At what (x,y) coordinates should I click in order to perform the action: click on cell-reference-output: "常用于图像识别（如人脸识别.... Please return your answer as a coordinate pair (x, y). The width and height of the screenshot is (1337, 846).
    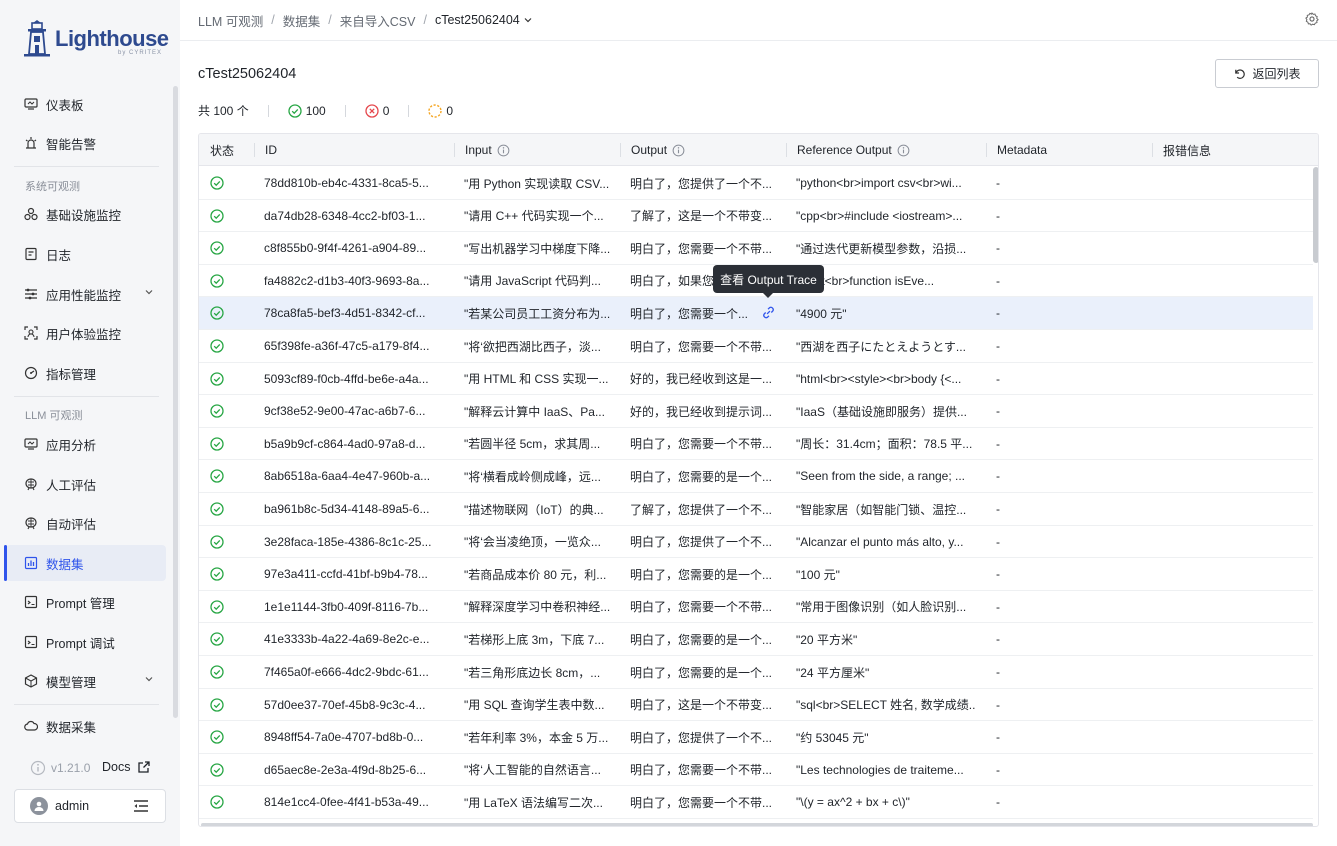
    Looking at the image, I should click on (886, 607).